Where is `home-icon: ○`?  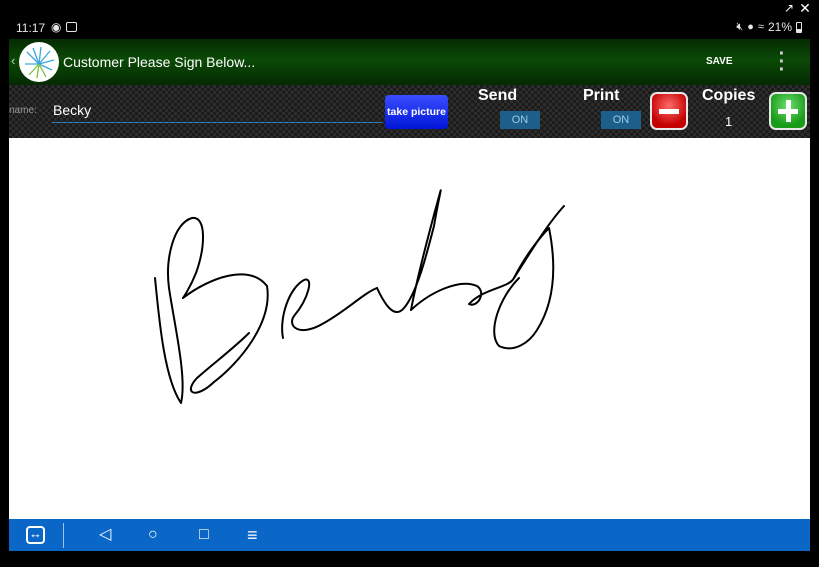 home-icon: ○ is located at coordinates (153, 535).